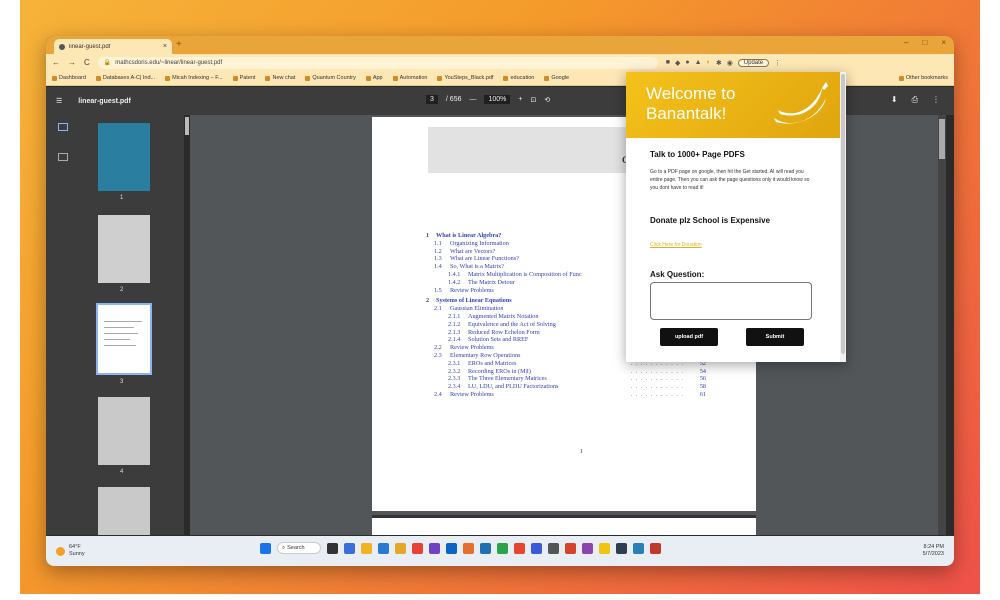  Describe the element at coordinates (438, 243) in the screenshot. I see `toc-number: 1.1` at that location.